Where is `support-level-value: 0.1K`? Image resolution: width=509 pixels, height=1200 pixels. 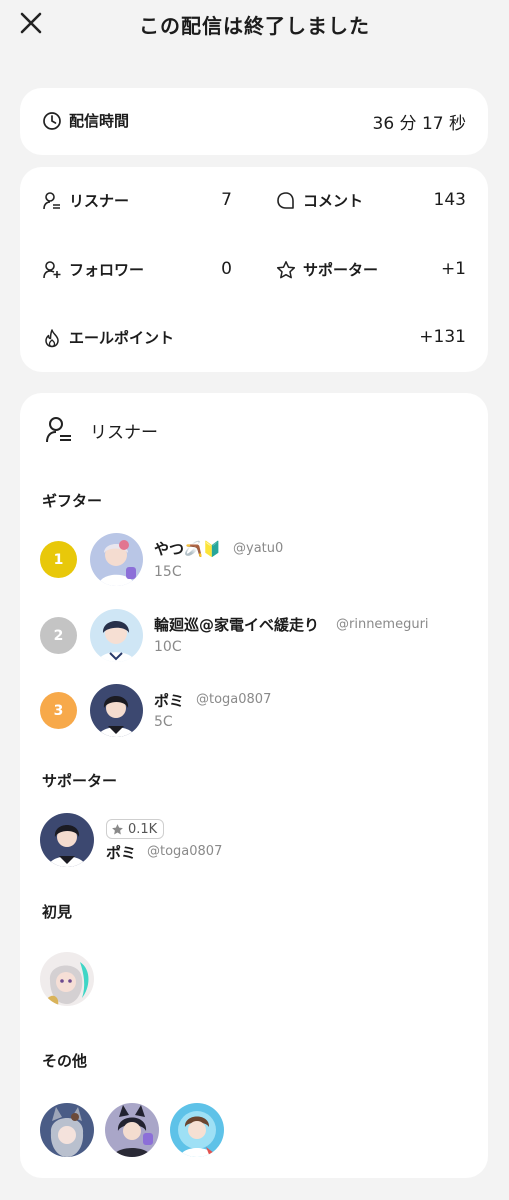 support-level-value: 0.1K is located at coordinates (143, 829).